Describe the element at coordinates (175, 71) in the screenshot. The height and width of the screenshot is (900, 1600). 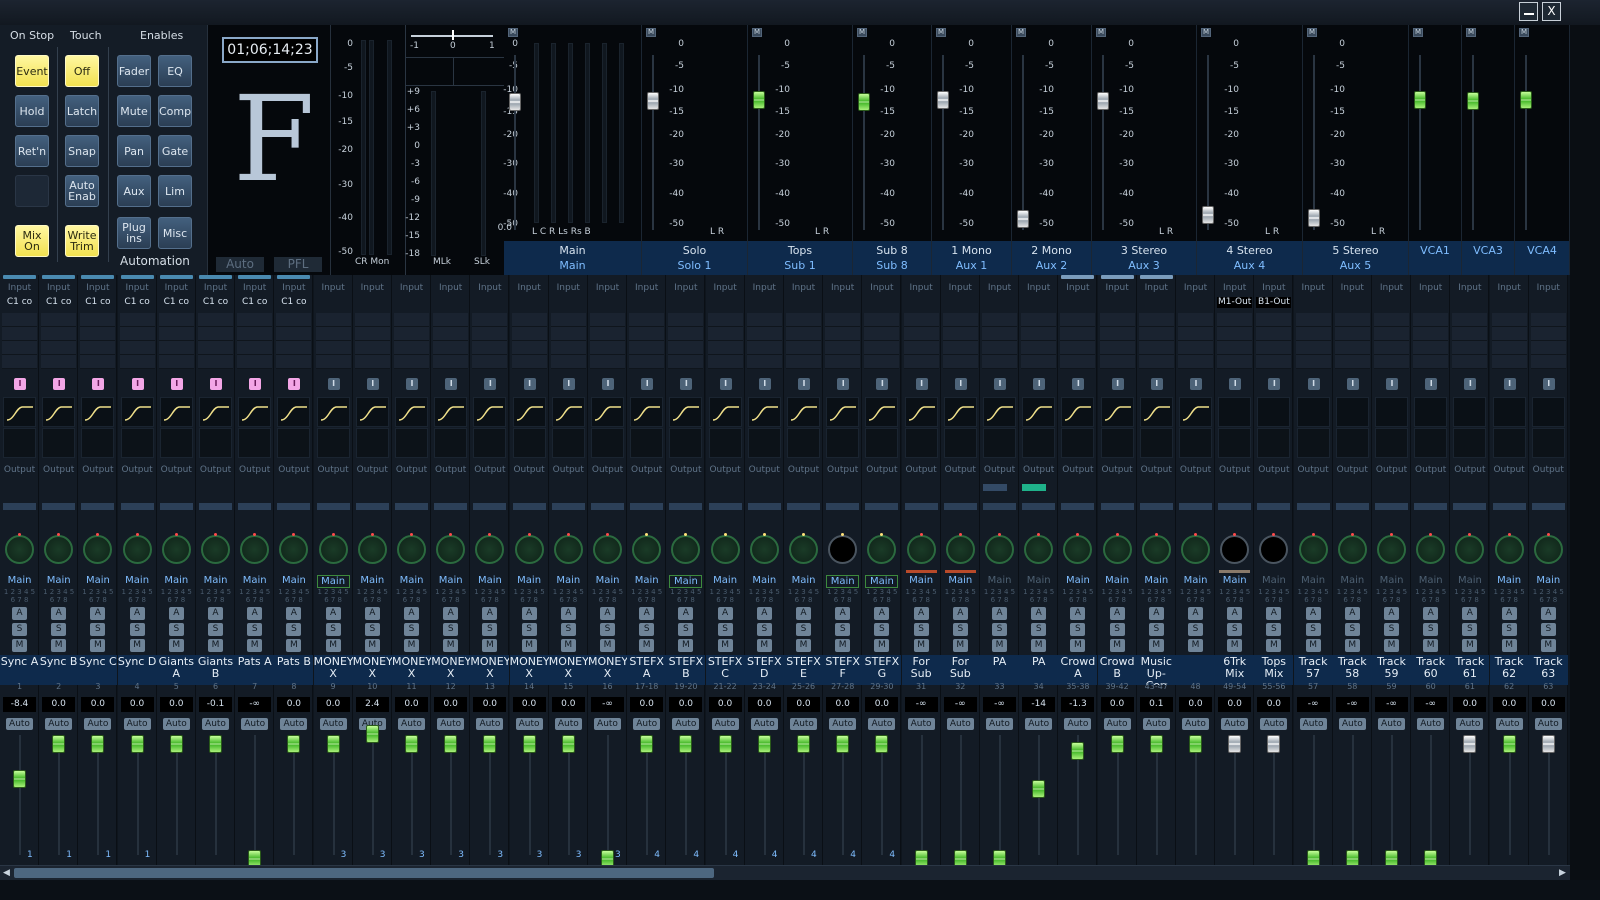
I see `eq-enable-button: EQ` at that location.